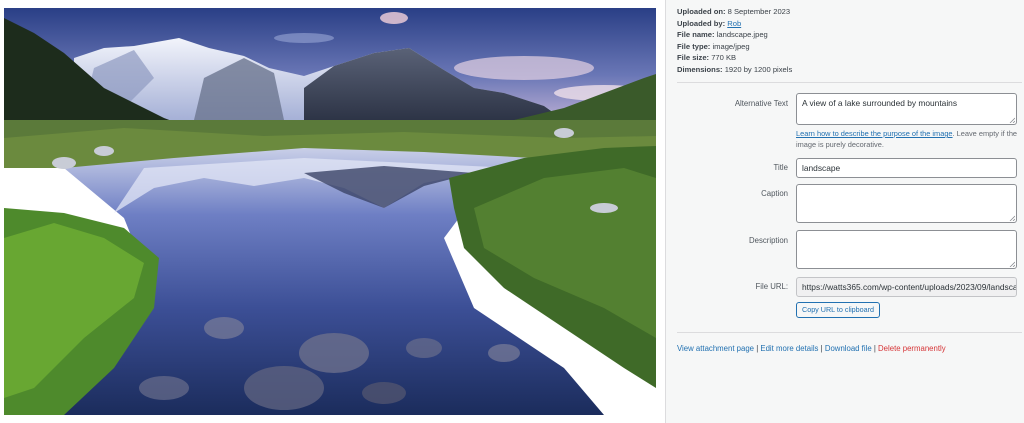 The height and width of the screenshot is (423, 1024). I want to click on uploaded-by-row: Uploaded by: Rob, so click(734, 24).